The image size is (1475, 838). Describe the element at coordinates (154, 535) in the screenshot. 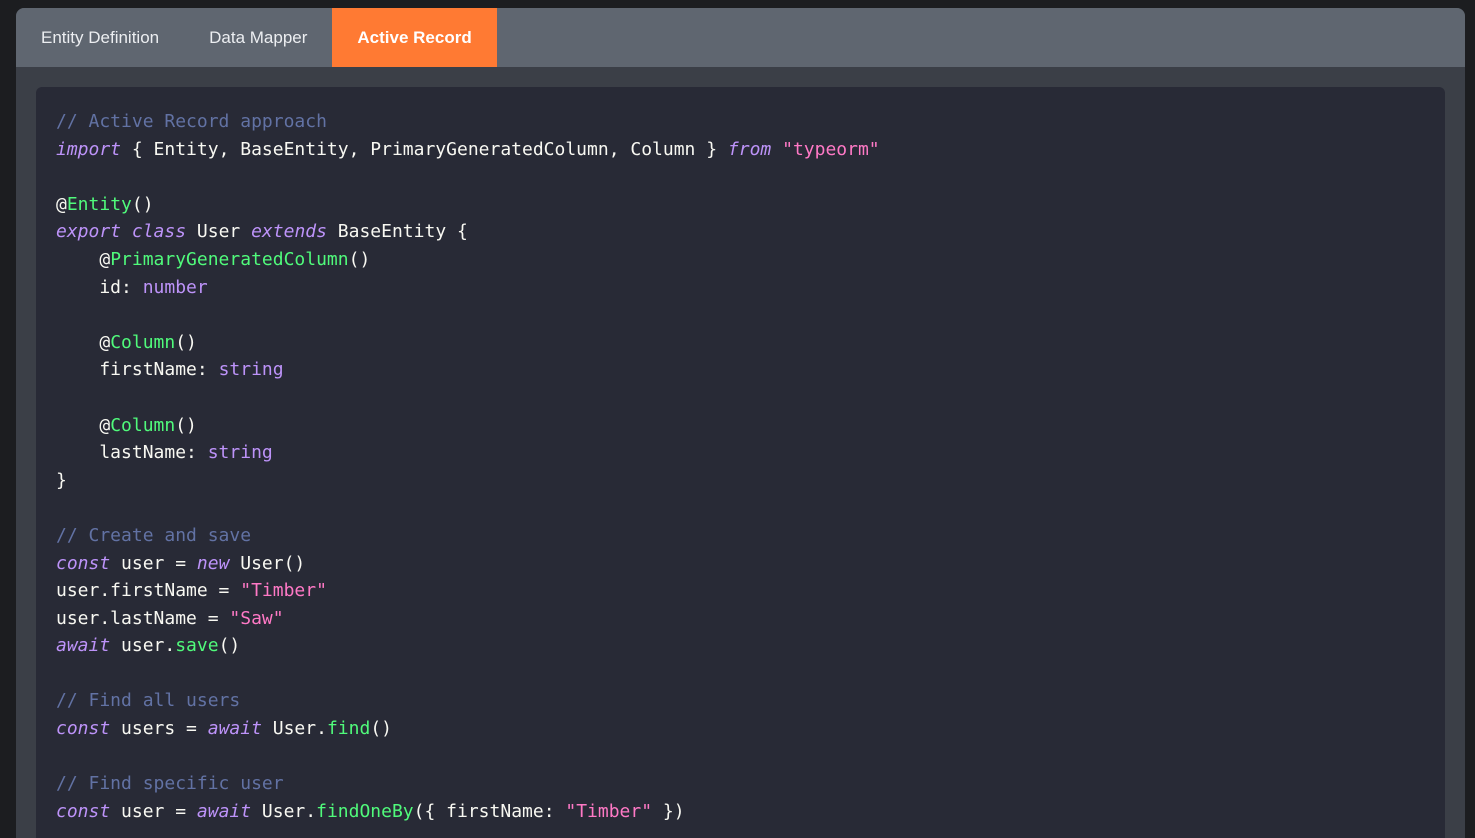

I see `code-token: // Create and save` at that location.